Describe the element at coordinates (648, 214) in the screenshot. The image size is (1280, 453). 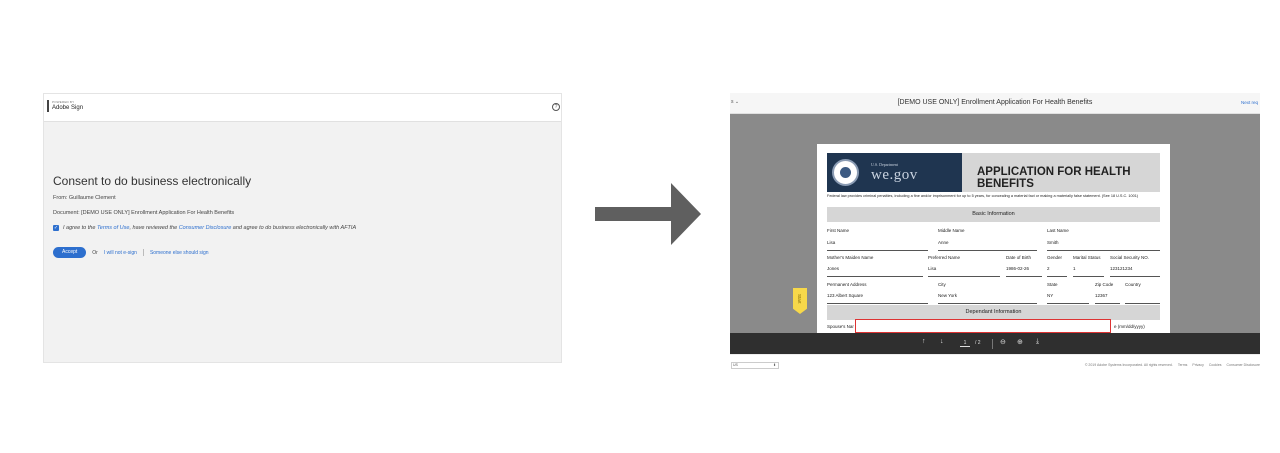
I see `right-arrow-icon` at that location.